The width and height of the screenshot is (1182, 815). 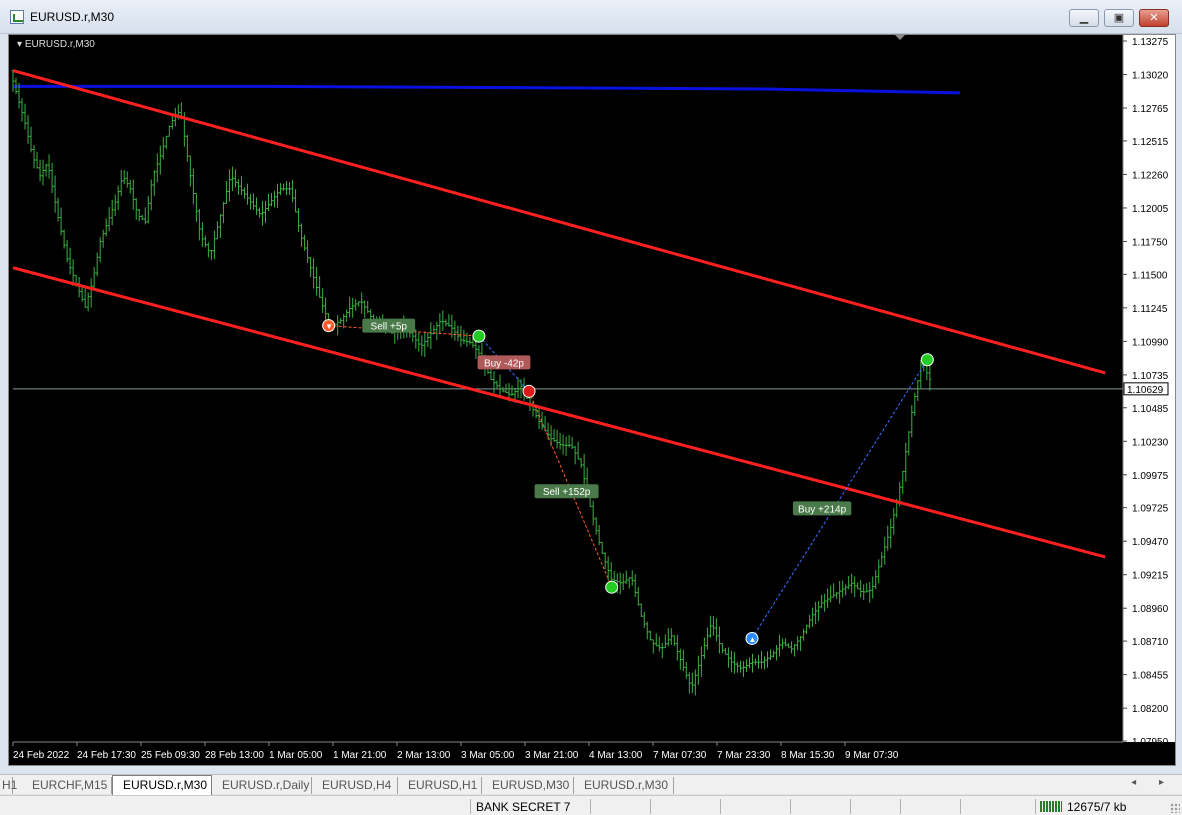 What do you see at coordinates (1150, 242) in the screenshot?
I see `y-tick-label: 1.11750` at bounding box center [1150, 242].